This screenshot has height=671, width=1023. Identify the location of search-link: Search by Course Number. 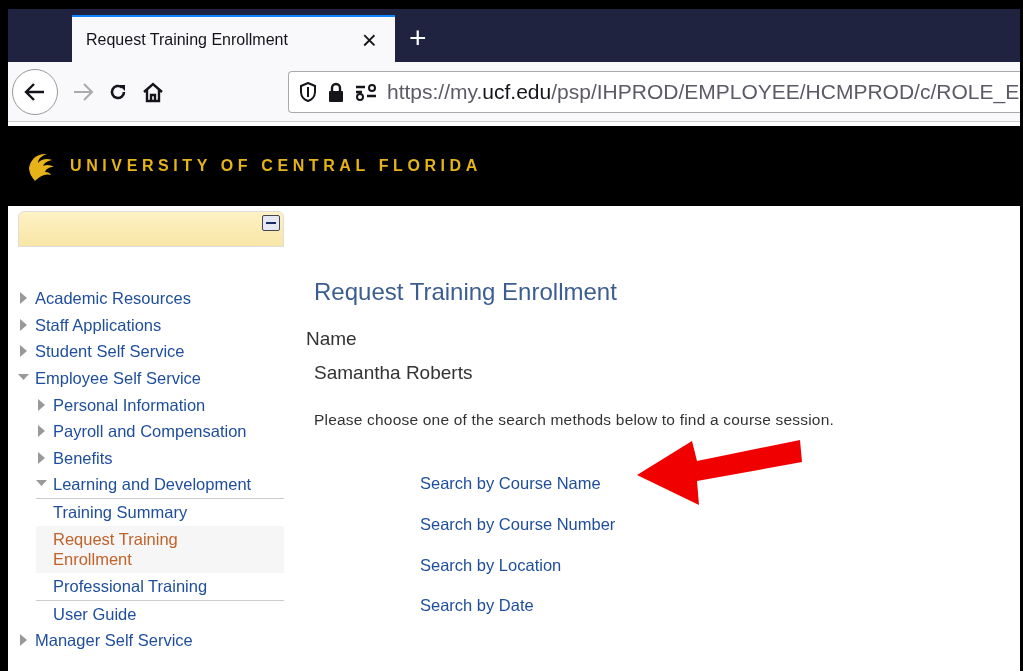
(518, 524).